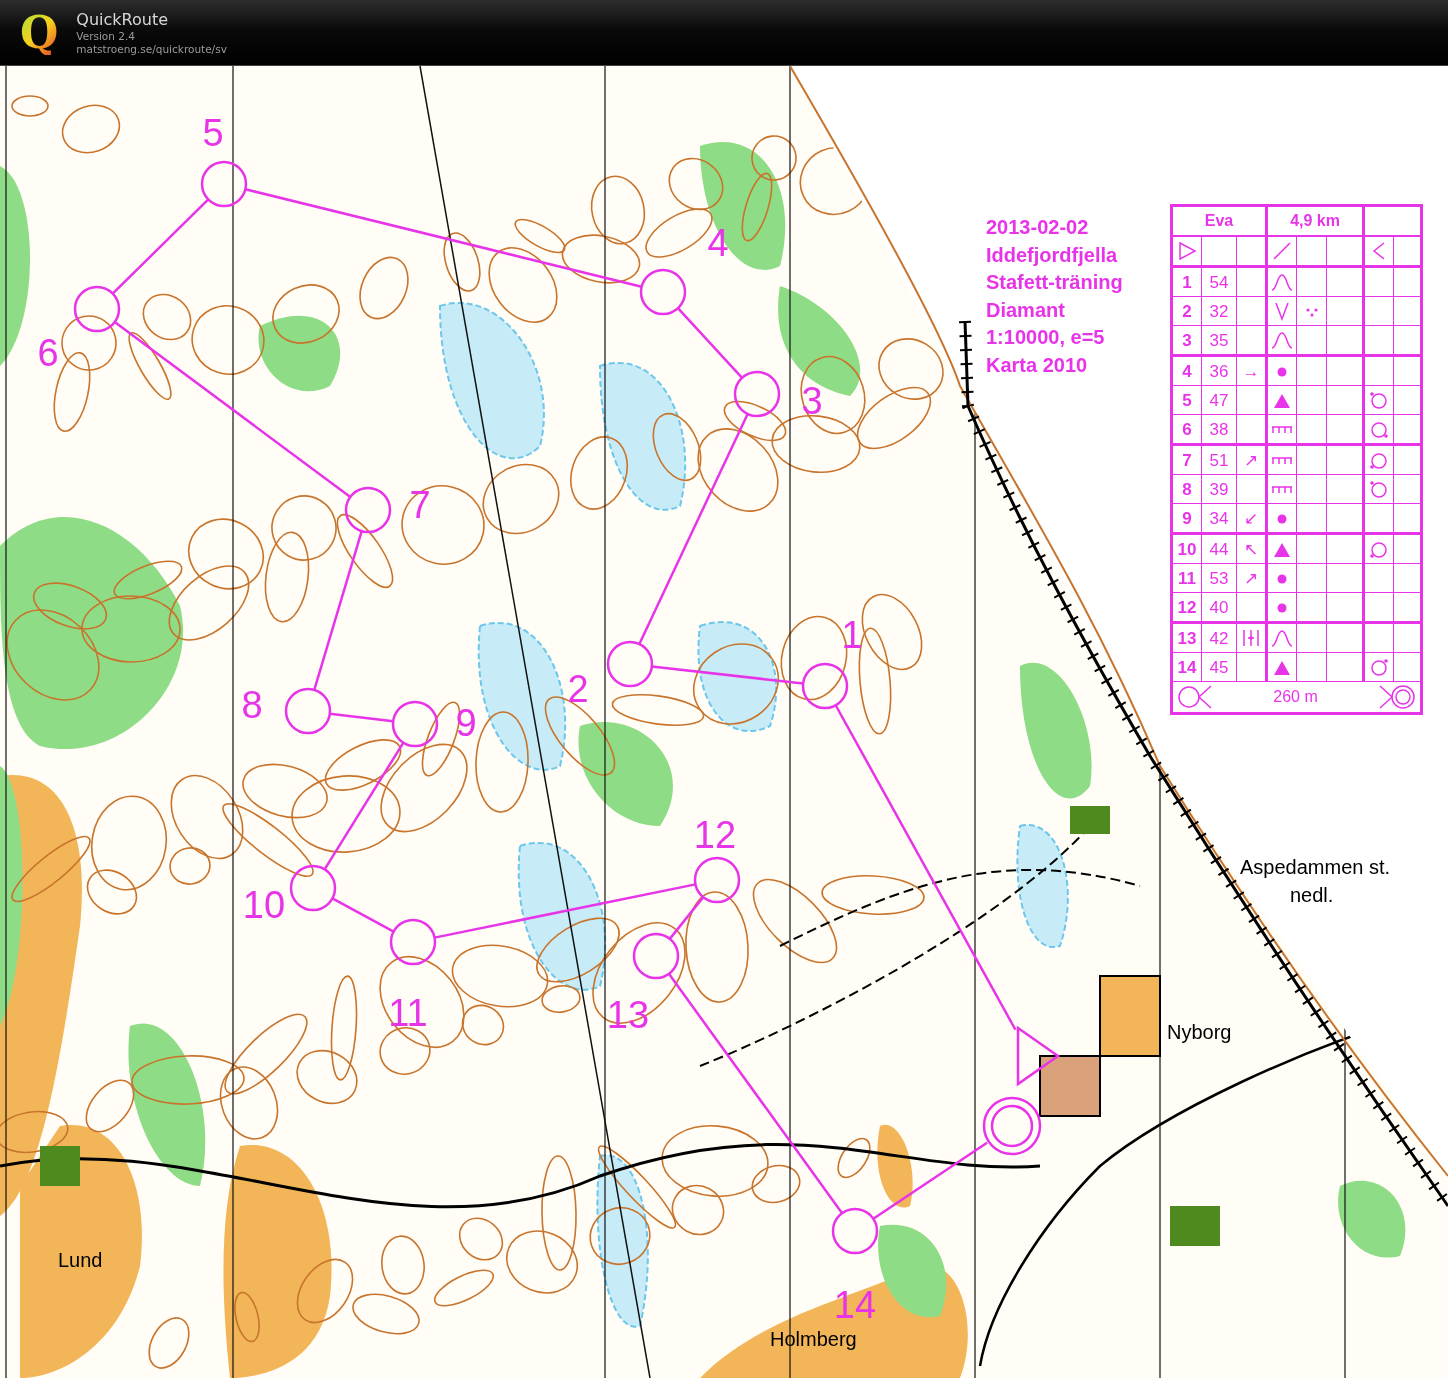 This screenshot has height=1378, width=1448. Describe the element at coordinates (1219, 548) in the screenshot. I see `control-code: 44` at that location.